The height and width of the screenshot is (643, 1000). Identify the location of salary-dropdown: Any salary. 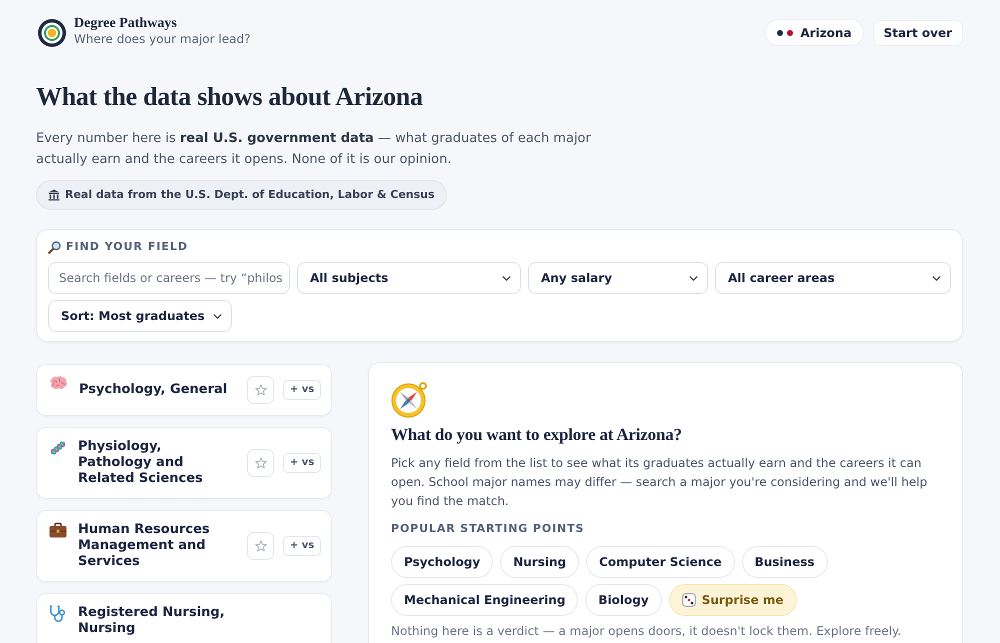
(618, 278).